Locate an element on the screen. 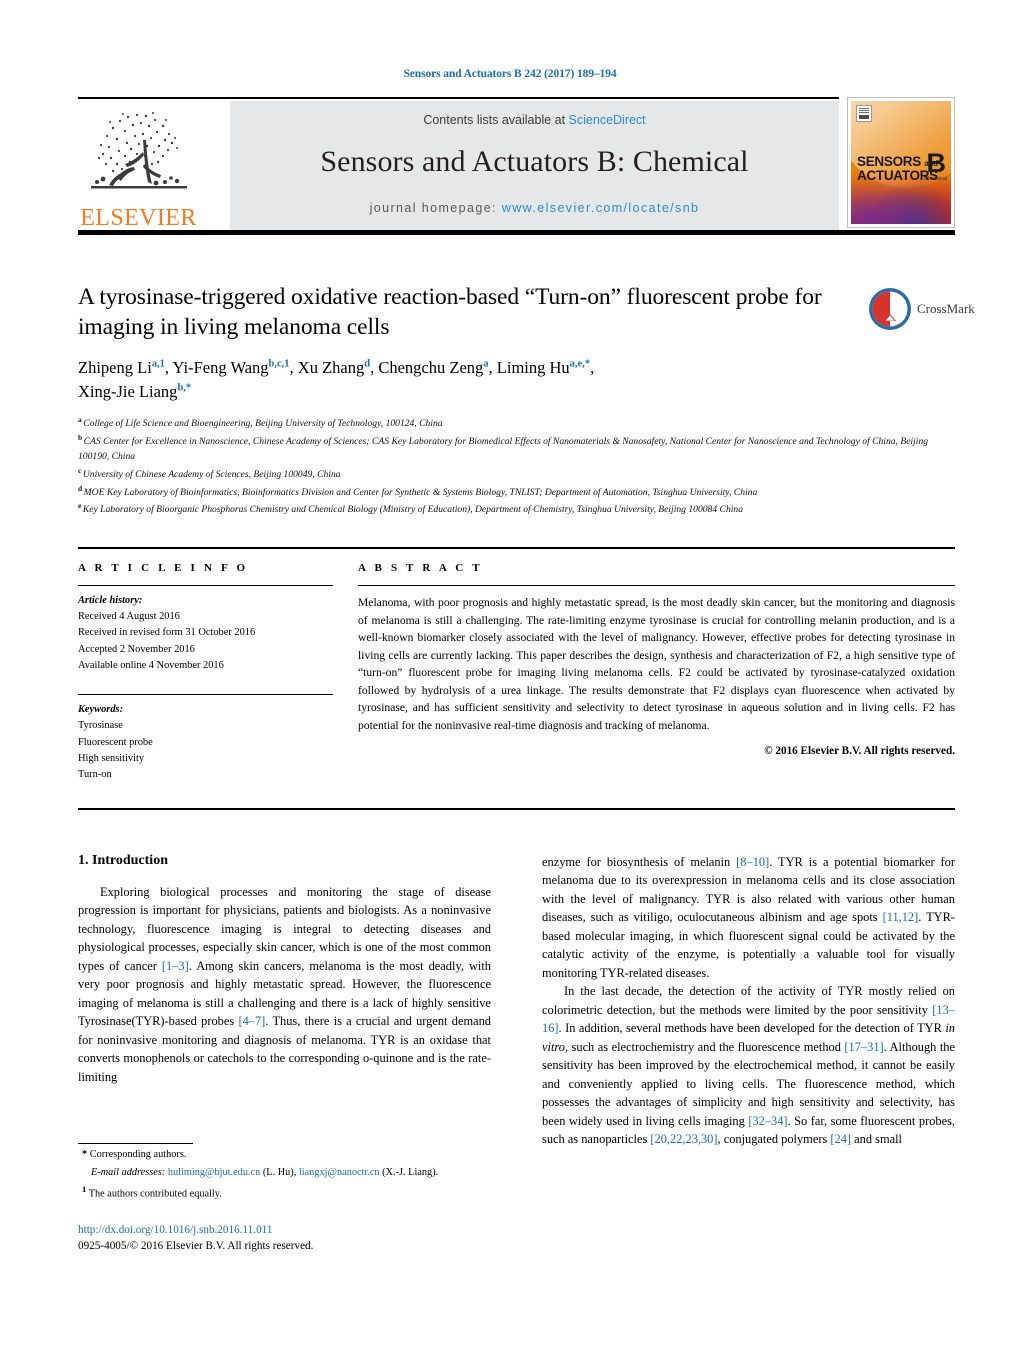 The height and width of the screenshot is (1351, 1020). journal-cover-thumbnail: SENSORS and ACTUATORS B Chemical is located at coordinates (901, 162).